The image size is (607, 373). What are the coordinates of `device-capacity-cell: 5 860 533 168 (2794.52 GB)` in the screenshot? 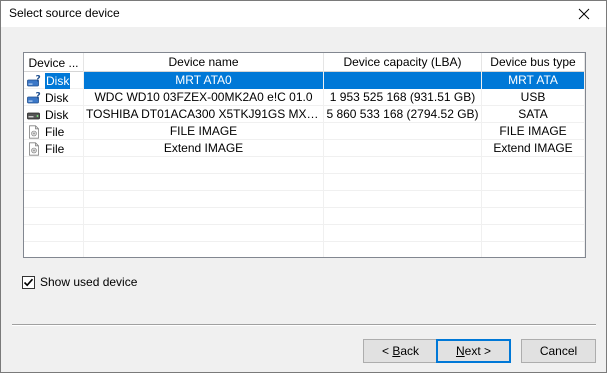 It's located at (403, 114).